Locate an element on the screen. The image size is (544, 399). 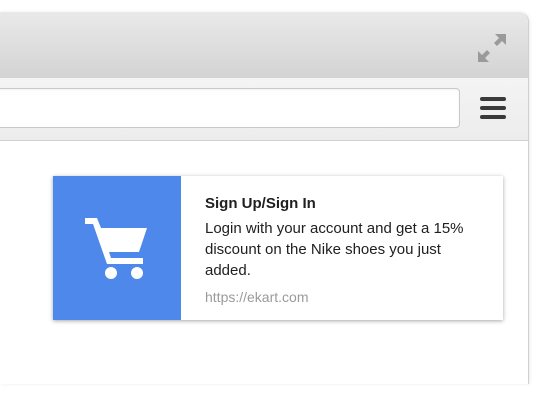
notification-icon-panel is located at coordinates (117, 248).